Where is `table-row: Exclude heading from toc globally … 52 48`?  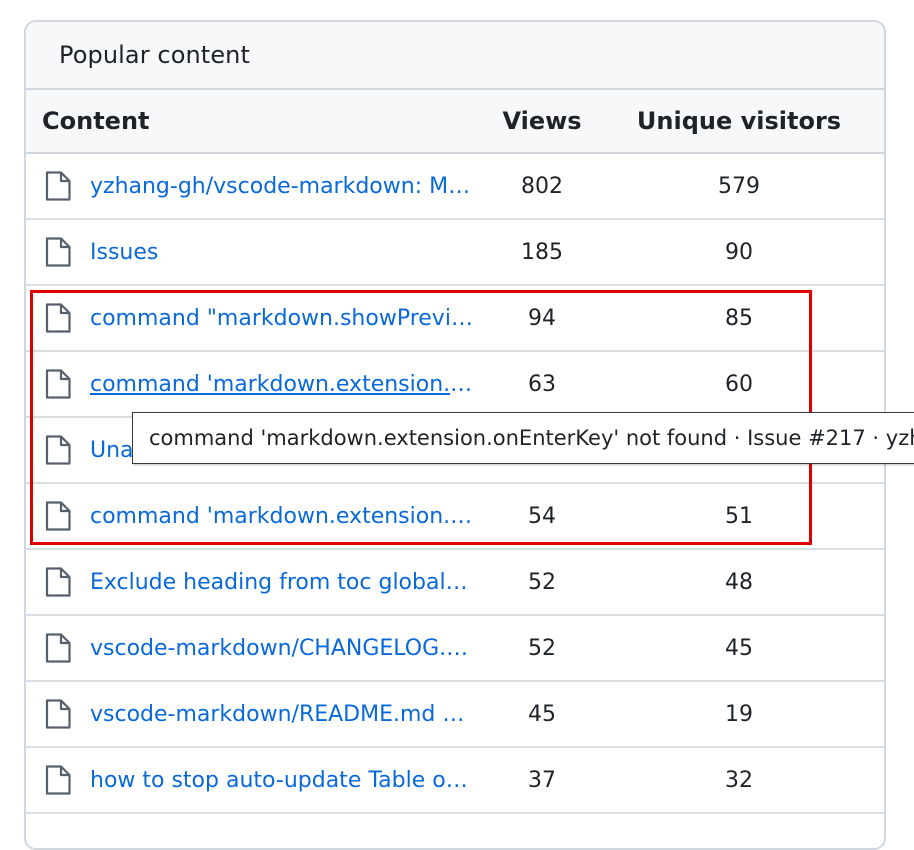
table-row: Exclude heading from toc globally … 52 48 is located at coordinates (455, 583).